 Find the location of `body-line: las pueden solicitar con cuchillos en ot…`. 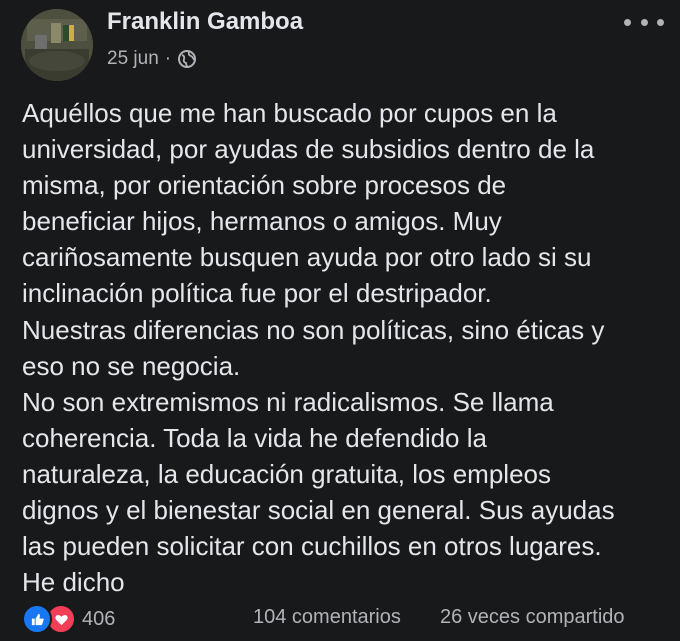

body-line: las pueden solicitar con cuchillos en ot… is located at coordinates (312, 546).